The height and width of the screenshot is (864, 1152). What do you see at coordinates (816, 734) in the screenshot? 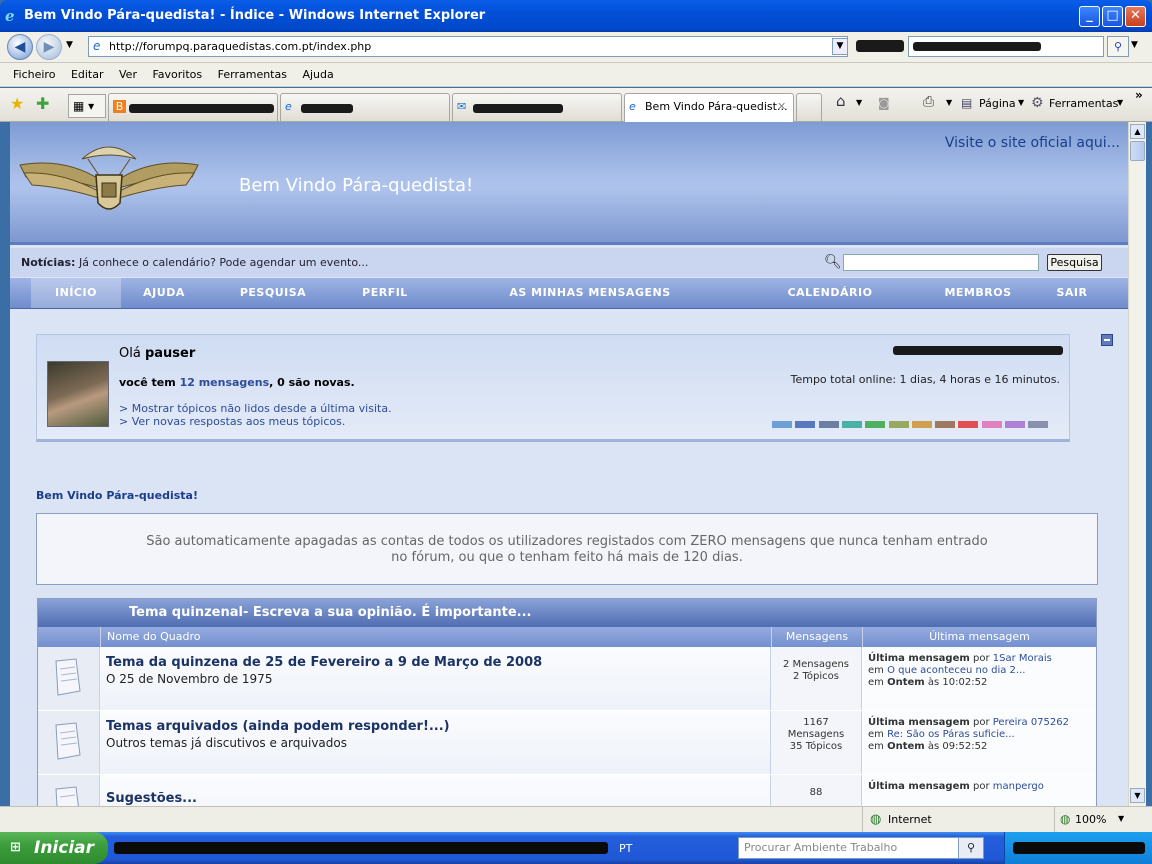
I see `post-count-label: Mensagens` at bounding box center [816, 734].